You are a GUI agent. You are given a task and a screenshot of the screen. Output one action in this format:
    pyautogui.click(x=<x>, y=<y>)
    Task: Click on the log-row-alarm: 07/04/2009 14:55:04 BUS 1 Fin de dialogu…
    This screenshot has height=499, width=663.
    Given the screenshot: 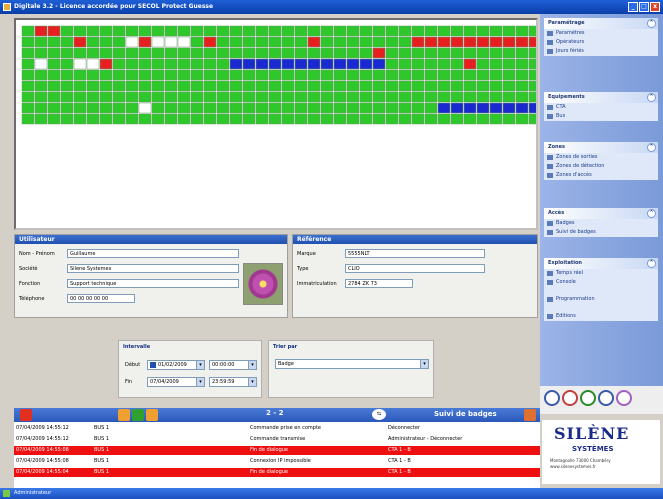 What is the action you would take?
    pyautogui.click(x=277, y=472)
    